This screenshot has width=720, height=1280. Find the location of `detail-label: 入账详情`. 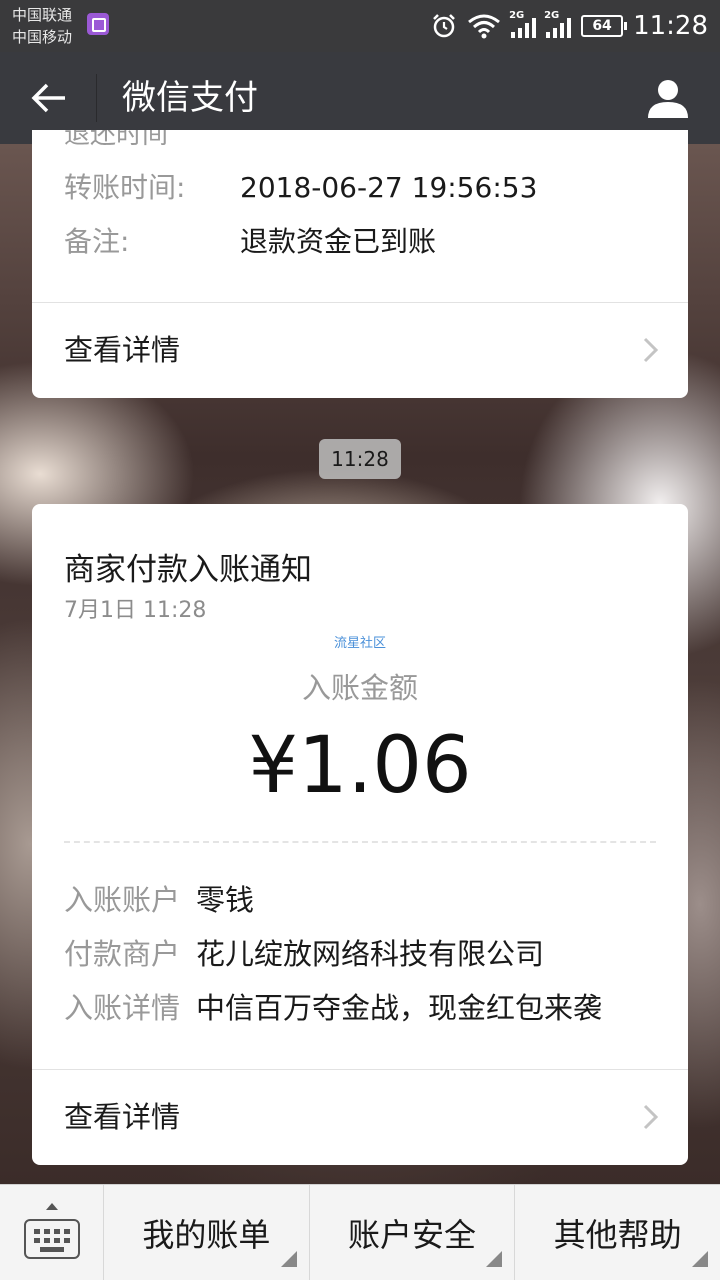

detail-label: 入账详情 is located at coordinates (122, 1008).